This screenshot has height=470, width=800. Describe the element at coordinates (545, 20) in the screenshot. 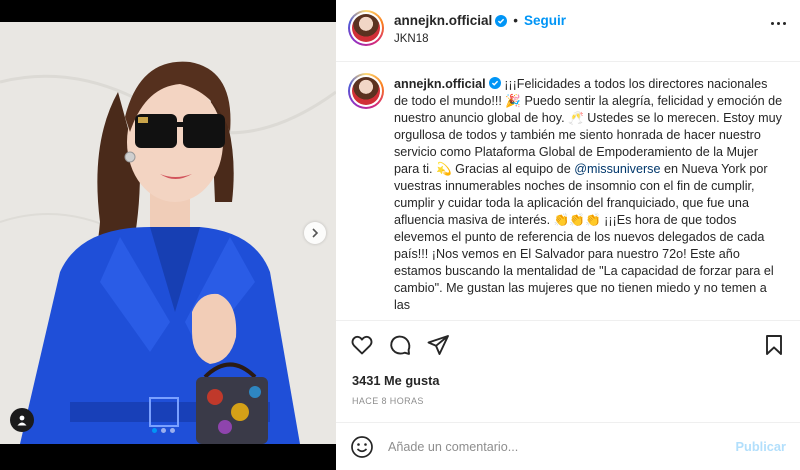

I see `follow-button: Seguir` at that location.